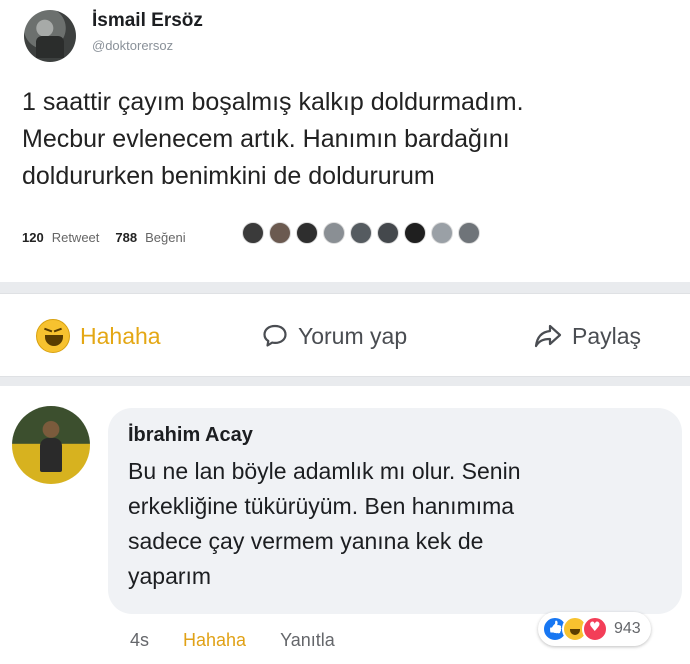 This screenshot has height=664, width=690. Describe the element at coordinates (214, 640) in the screenshot. I see `comment-haha-link: Hahaha` at that location.